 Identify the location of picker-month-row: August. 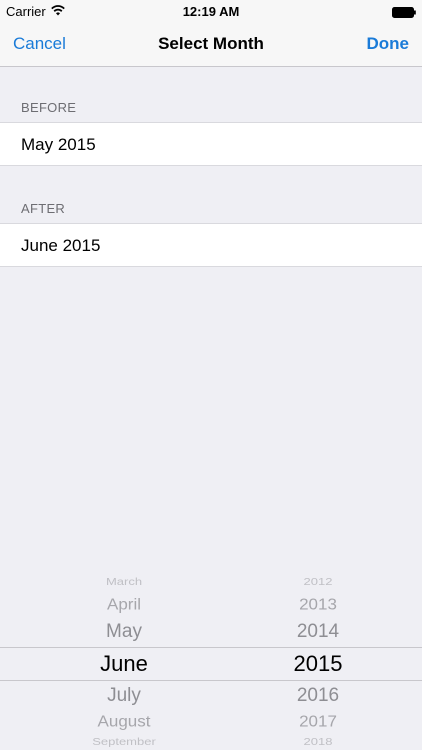
(124, 722).